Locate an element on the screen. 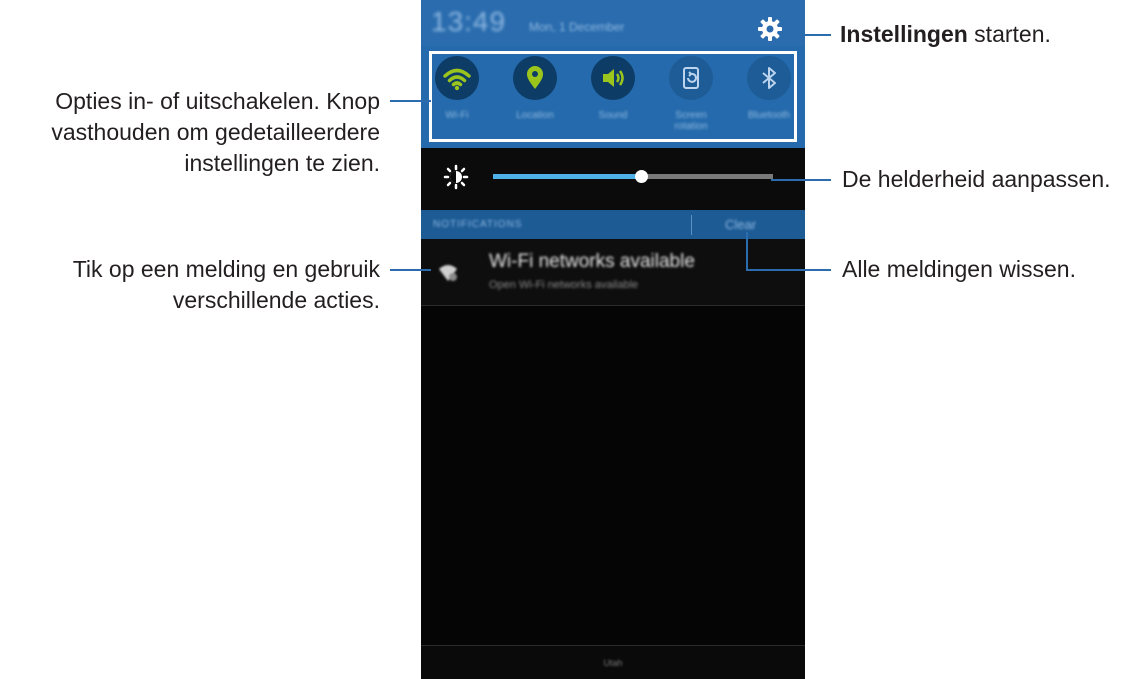 The height and width of the screenshot is (679, 1141). callout-settings: Instellingen starten. is located at coordinates (945, 34).